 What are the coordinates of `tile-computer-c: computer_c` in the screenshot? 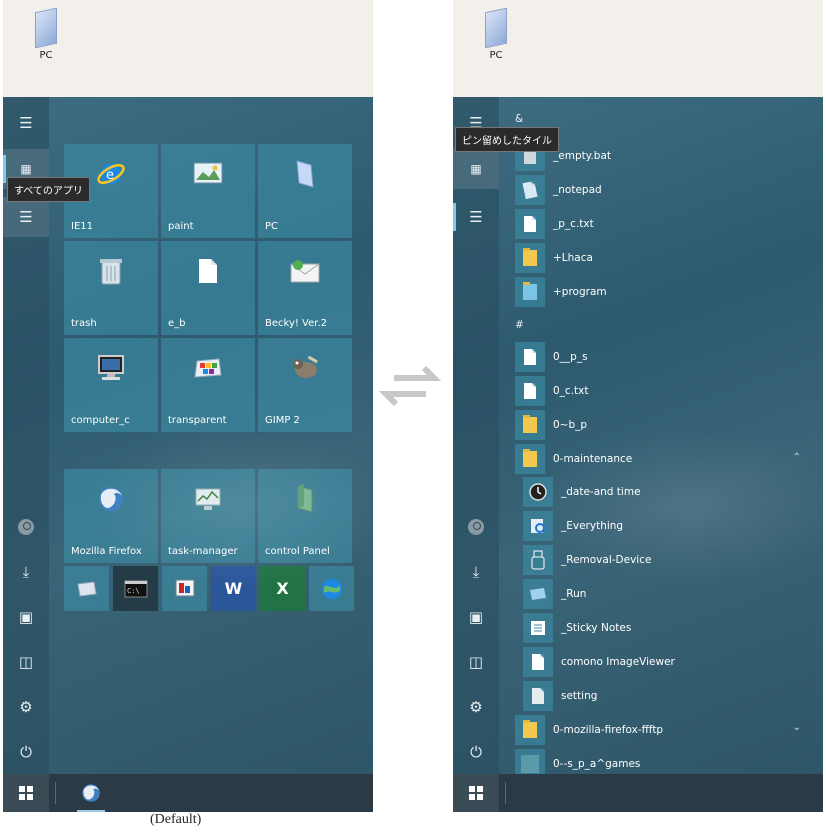 It's located at (111, 385).